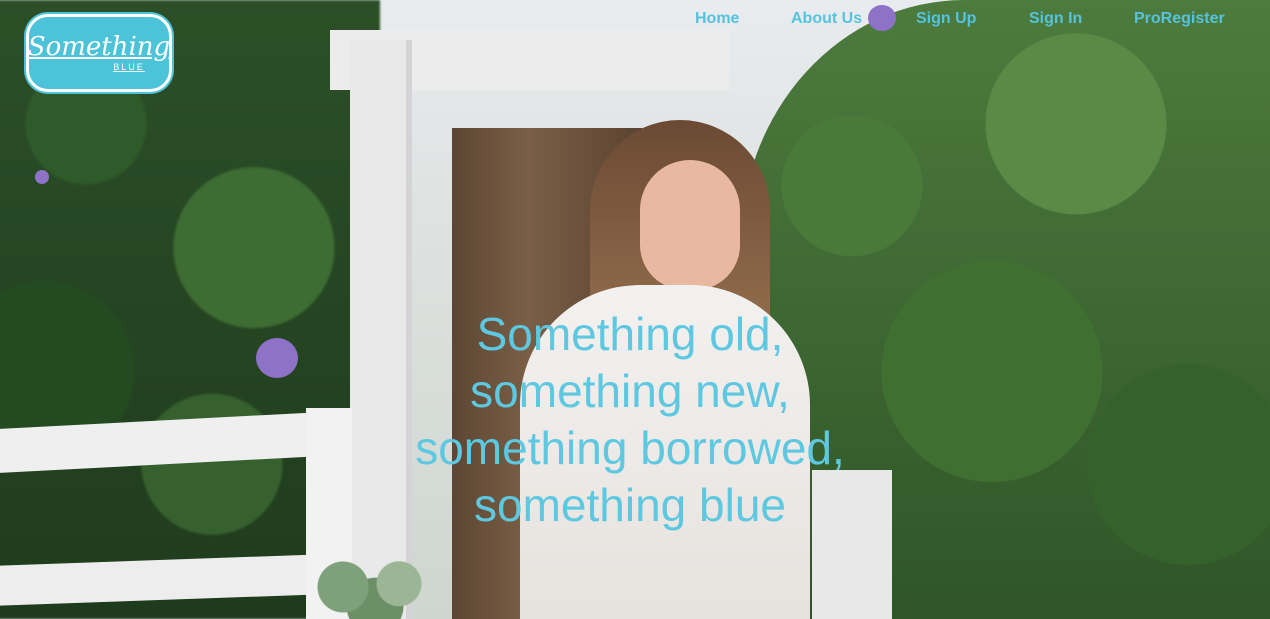 This screenshot has width=1270, height=619. Describe the element at coordinates (717, 19) in the screenshot. I see `nav-home: Home` at that location.